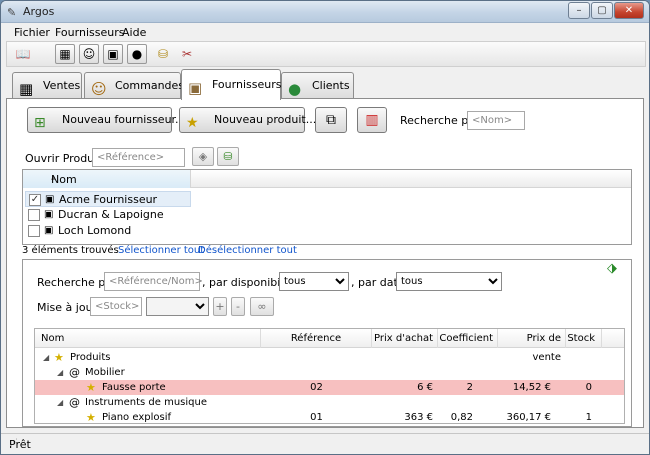 The width and height of the screenshot is (650, 455). What do you see at coordinates (325, 32) in the screenshot?
I see `menu-bar: Fichier Fournisseurs Aide` at bounding box center [325, 32].